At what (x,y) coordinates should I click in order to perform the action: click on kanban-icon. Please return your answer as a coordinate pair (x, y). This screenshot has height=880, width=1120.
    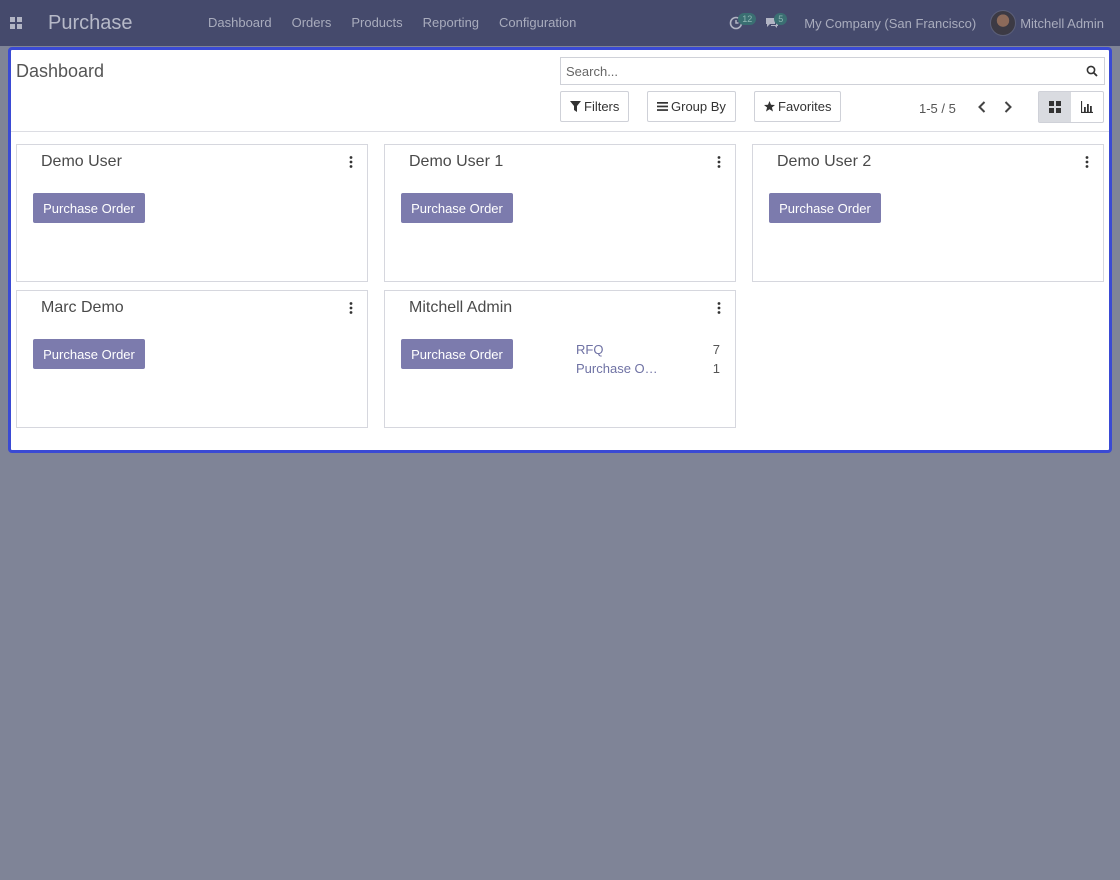
    Looking at the image, I should click on (1055, 107).